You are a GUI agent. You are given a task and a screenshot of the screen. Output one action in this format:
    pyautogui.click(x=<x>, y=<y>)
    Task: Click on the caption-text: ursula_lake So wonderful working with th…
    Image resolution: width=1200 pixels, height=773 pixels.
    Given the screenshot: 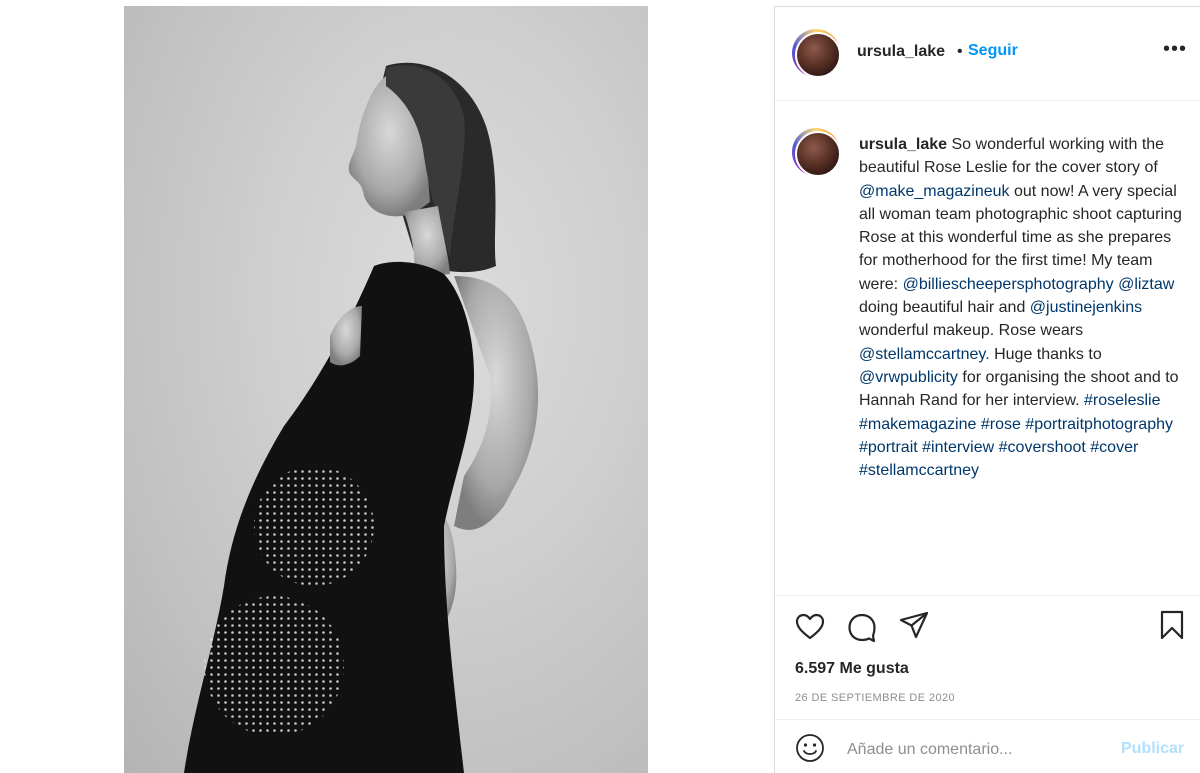 What is the action you would take?
    pyautogui.click(x=1022, y=307)
    